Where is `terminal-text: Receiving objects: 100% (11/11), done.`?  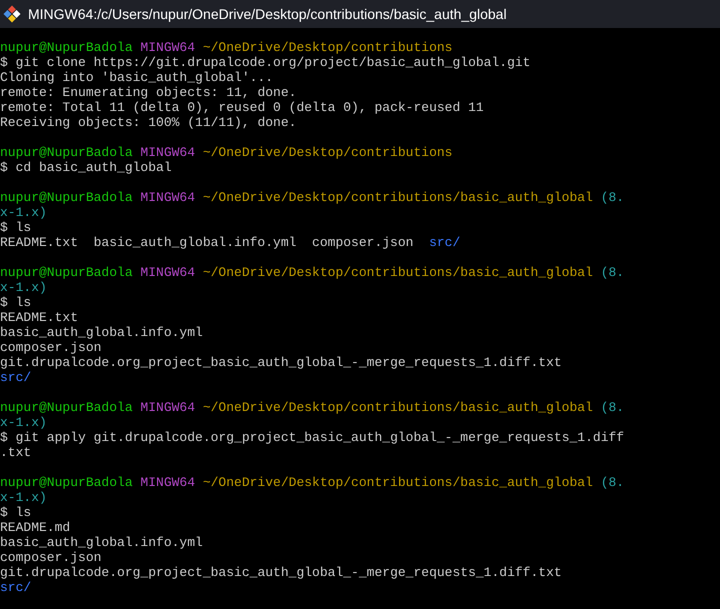
terminal-text: Receiving objects: 100% (11/11), done. is located at coordinates (148, 122).